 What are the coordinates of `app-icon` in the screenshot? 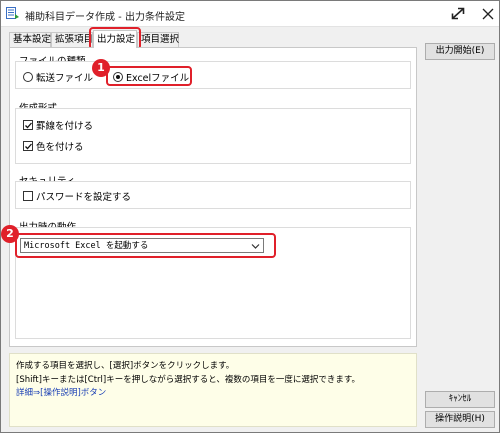 It's located at (13, 13).